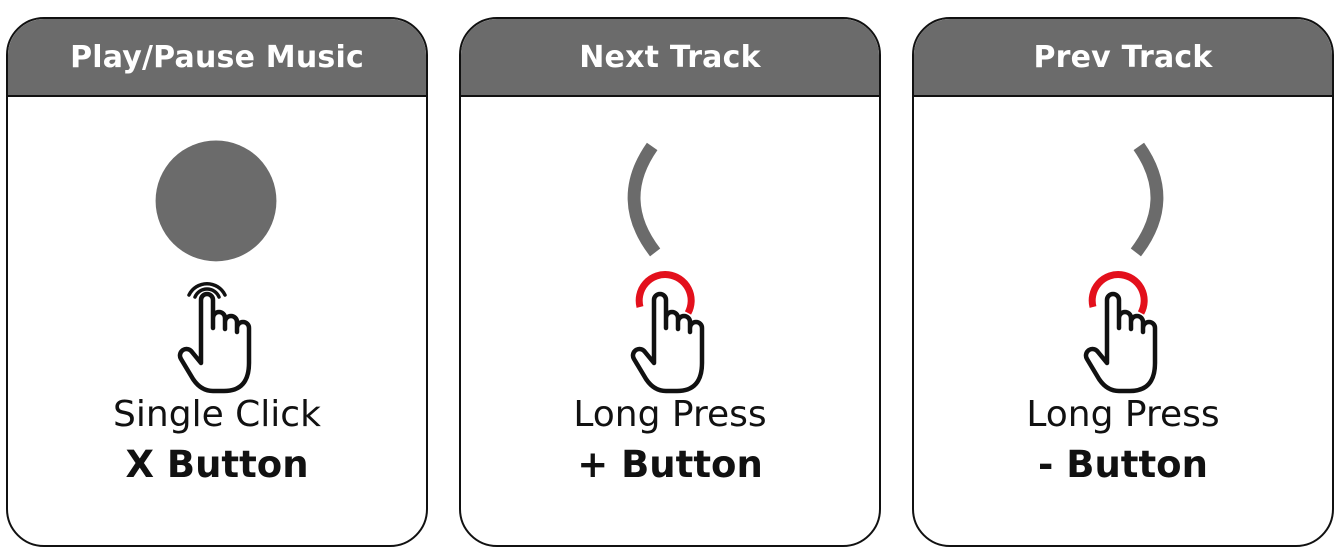 This screenshot has height=547, width=1344. I want to click on left-arc-icon, so click(644, 199).